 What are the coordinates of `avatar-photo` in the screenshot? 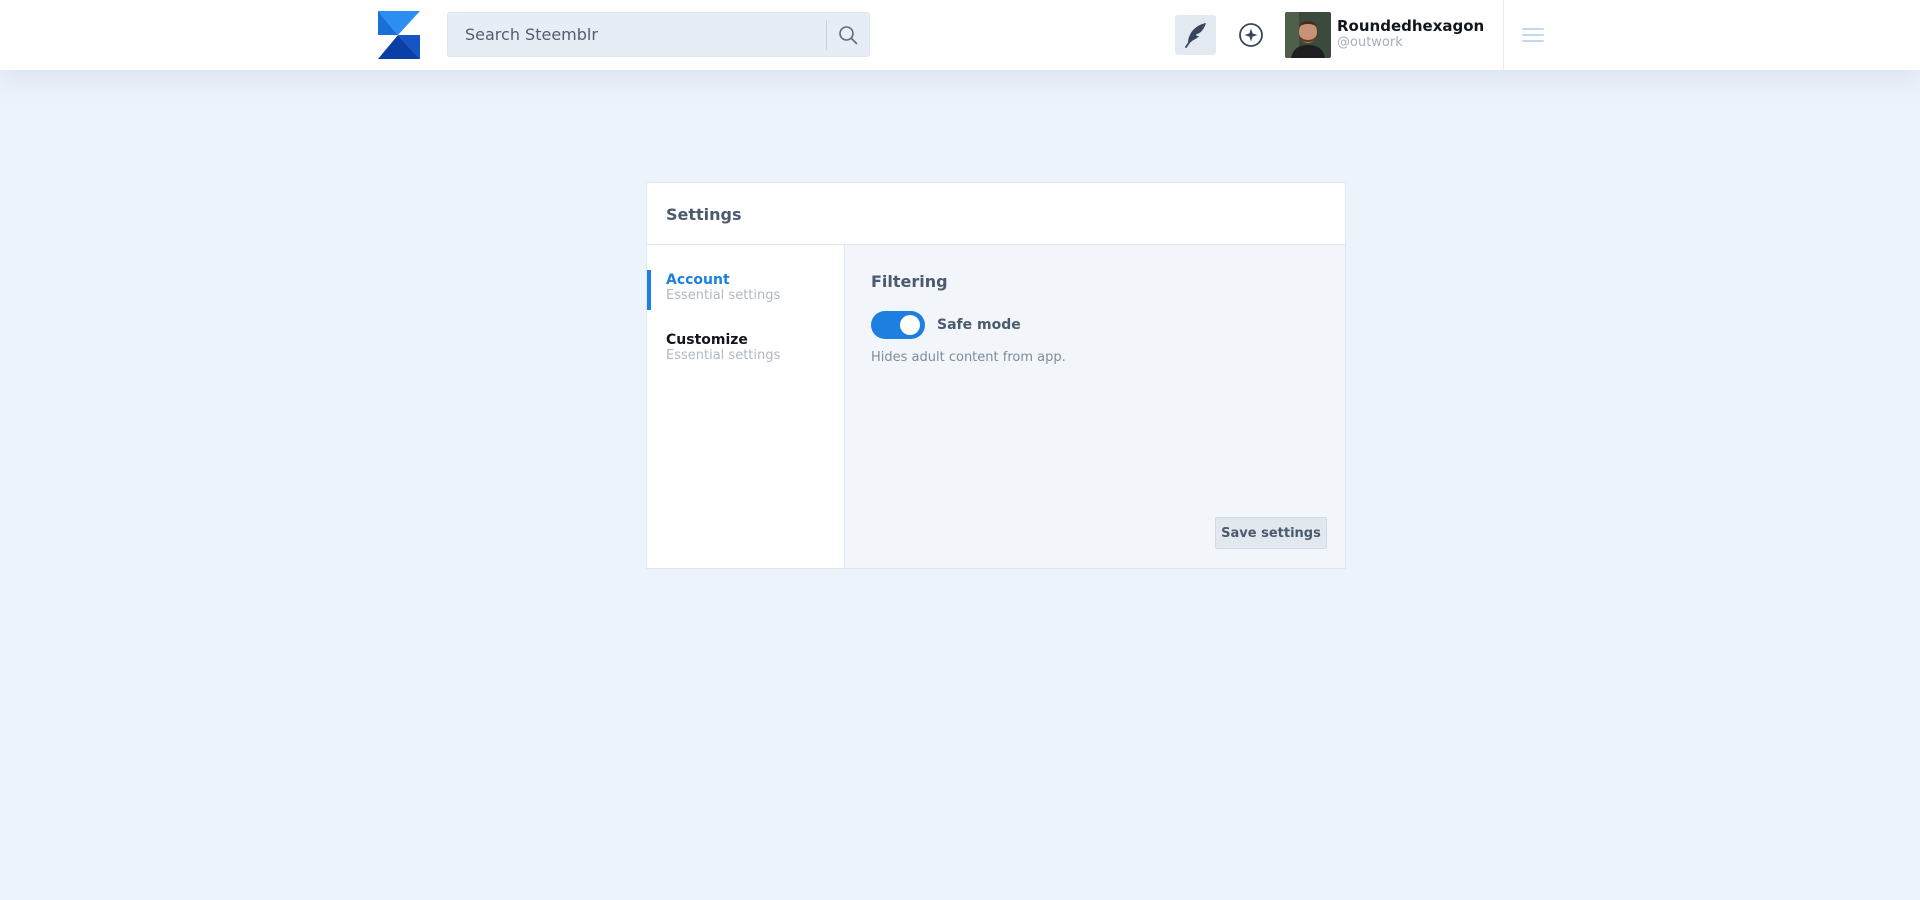 It's located at (1308, 35).